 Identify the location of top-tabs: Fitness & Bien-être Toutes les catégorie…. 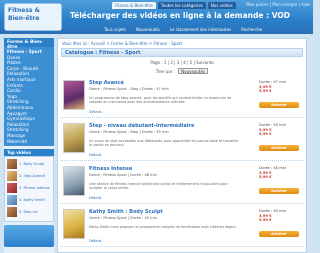
(174, 5).